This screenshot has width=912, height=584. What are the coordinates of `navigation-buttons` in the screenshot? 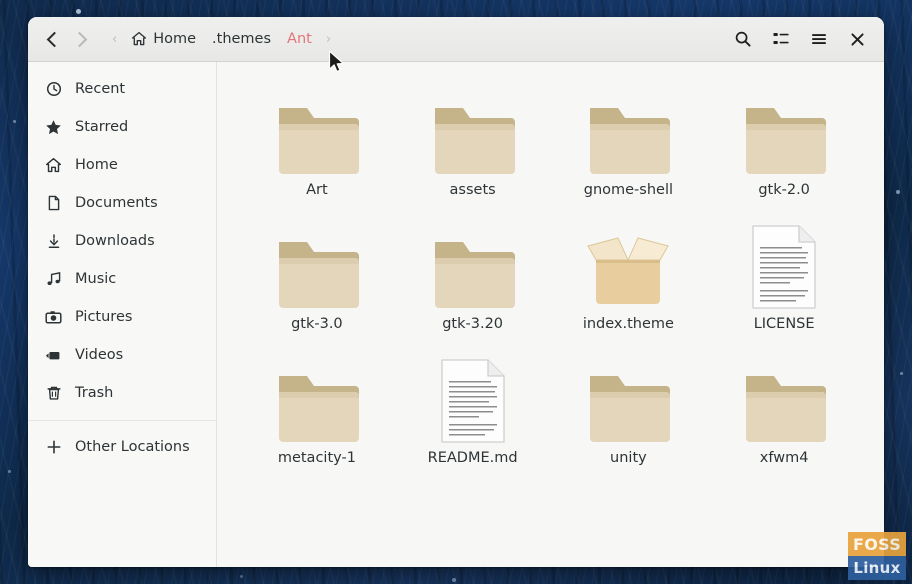 It's located at (67, 39).